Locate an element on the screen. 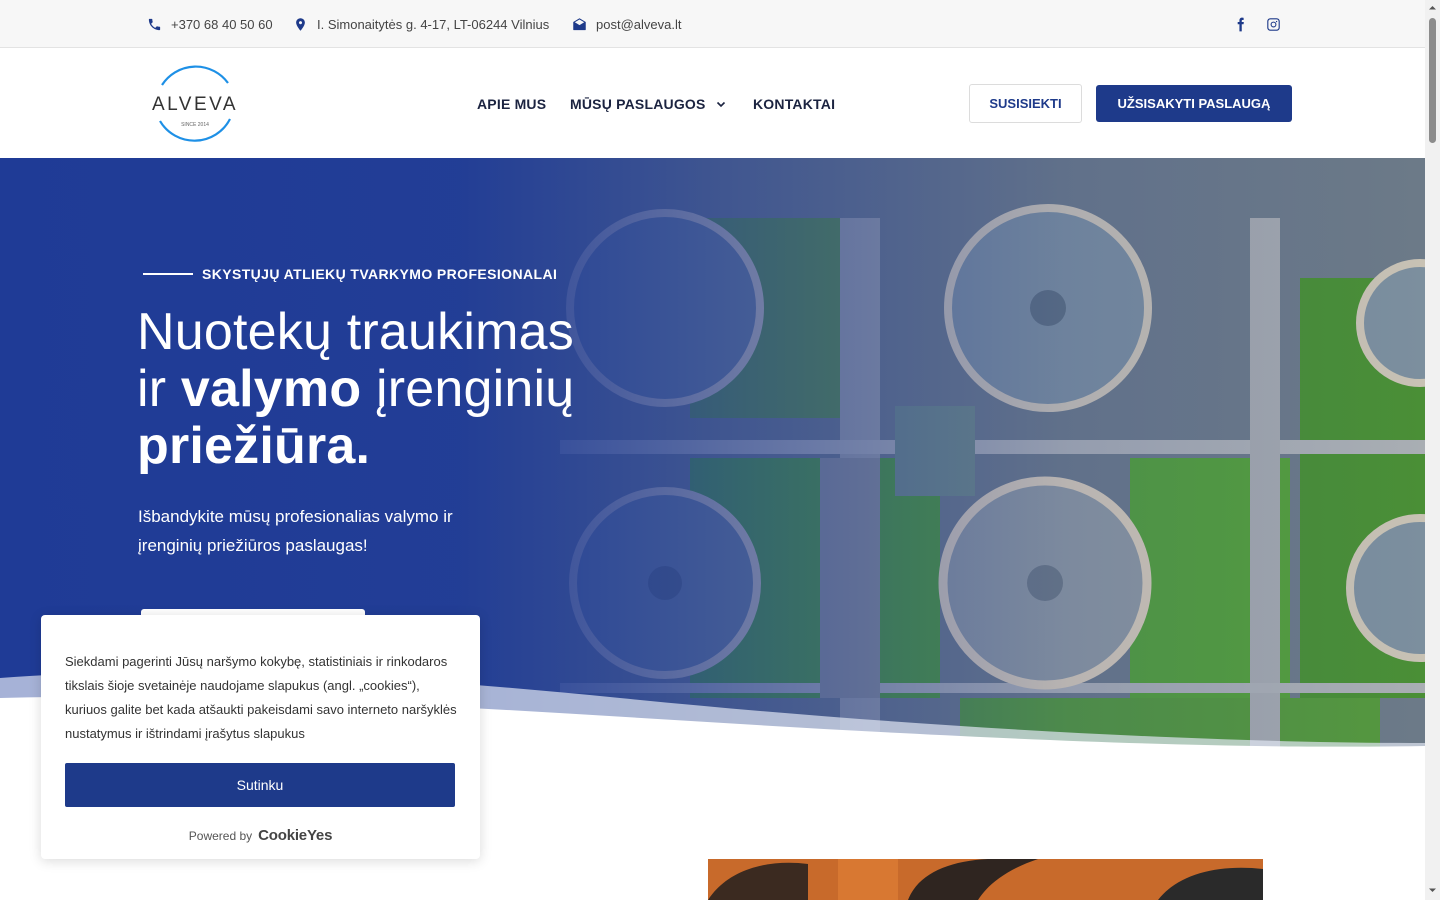 Image resolution: width=1440 pixels, height=900 pixels. facebook-icon is located at coordinates (1240, 24).